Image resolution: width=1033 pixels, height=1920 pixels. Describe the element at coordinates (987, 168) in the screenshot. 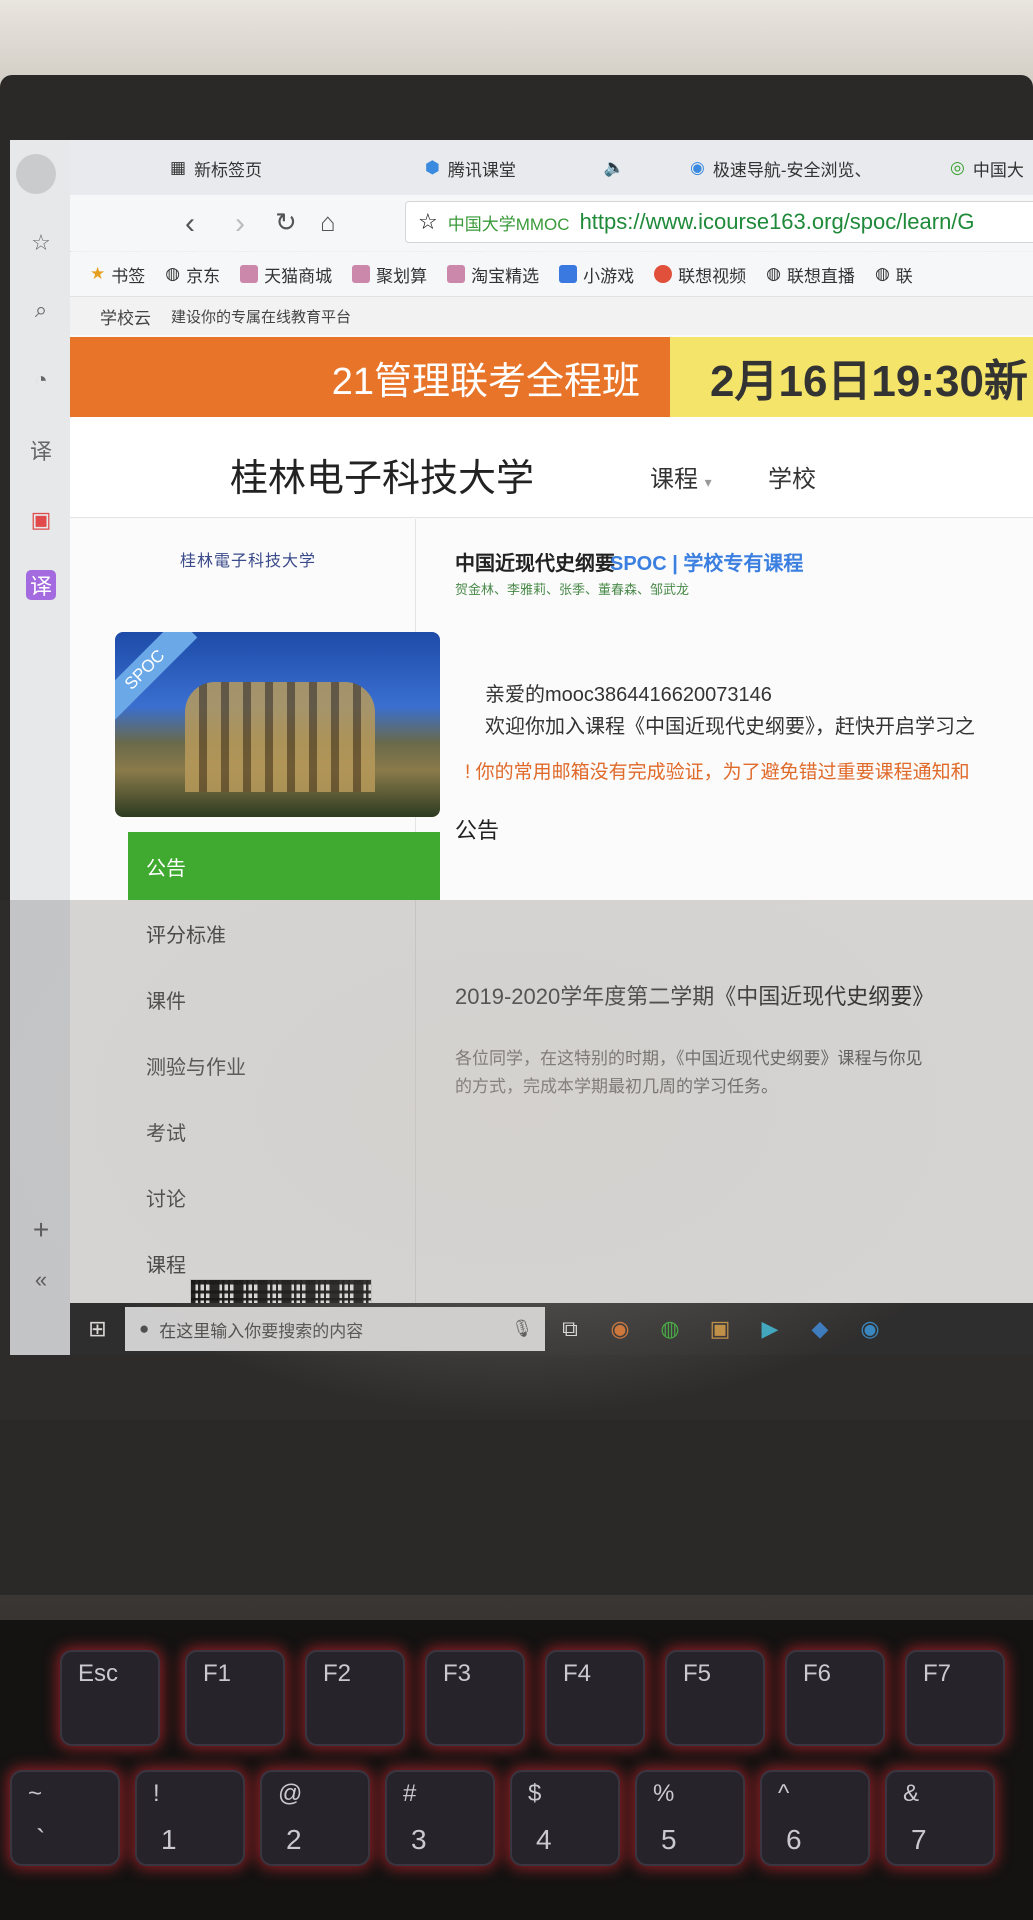

I see `tab-icourse: ◎ 中国大` at that location.